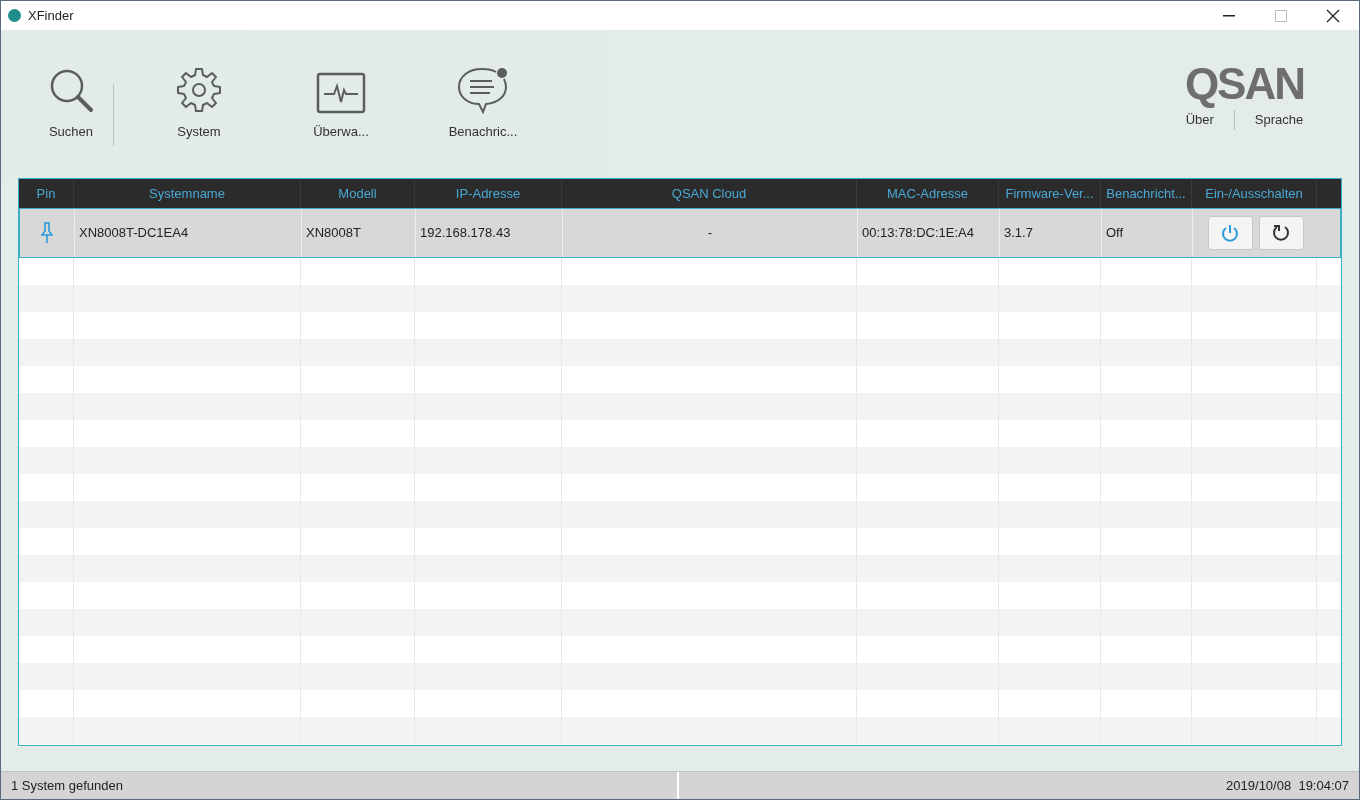 The width and height of the screenshot is (1360, 800). Describe the element at coordinates (680, 233) in the screenshot. I see `table-row: XN8008T-DC1EA4 XN8008T 192.168.178.43 - 00:13:78:DC:1E:A4 3.1.7 Off` at that location.